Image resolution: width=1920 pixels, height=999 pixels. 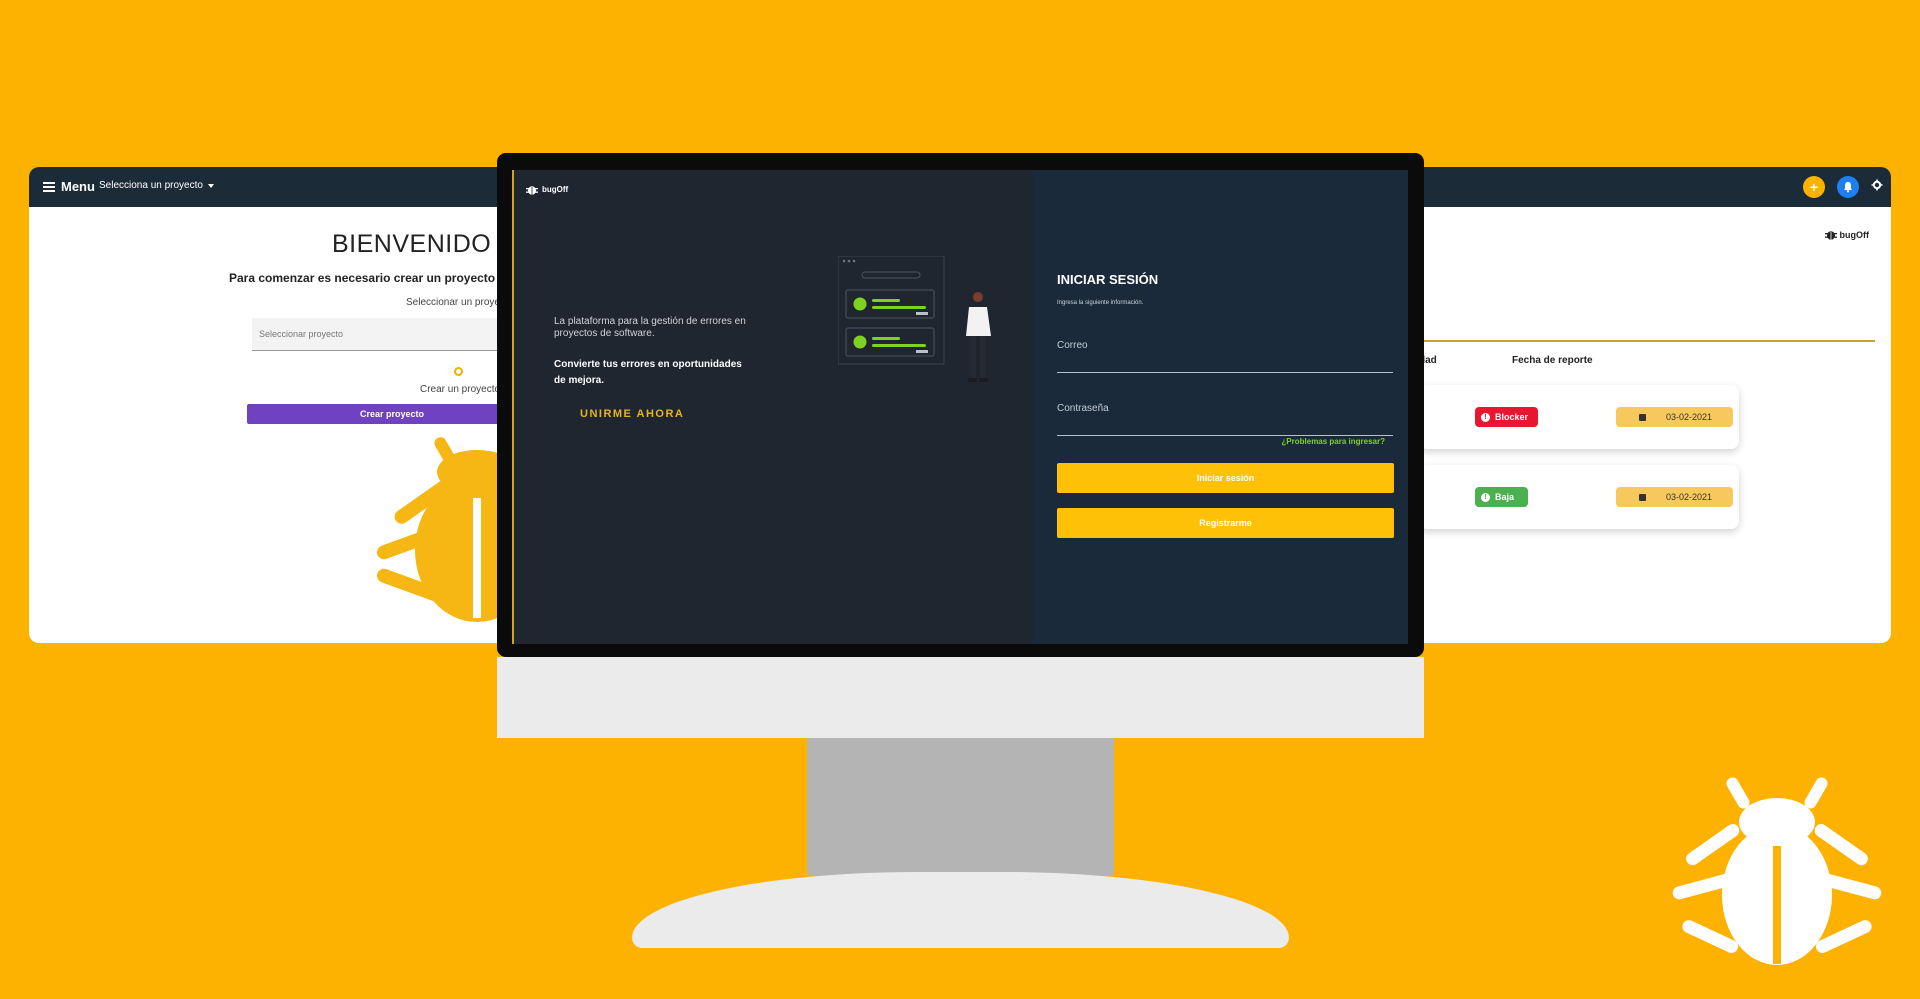 What do you see at coordinates (632, 414) in the screenshot?
I see `join-now-link: UNIRME AHORA` at bounding box center [632, 414].